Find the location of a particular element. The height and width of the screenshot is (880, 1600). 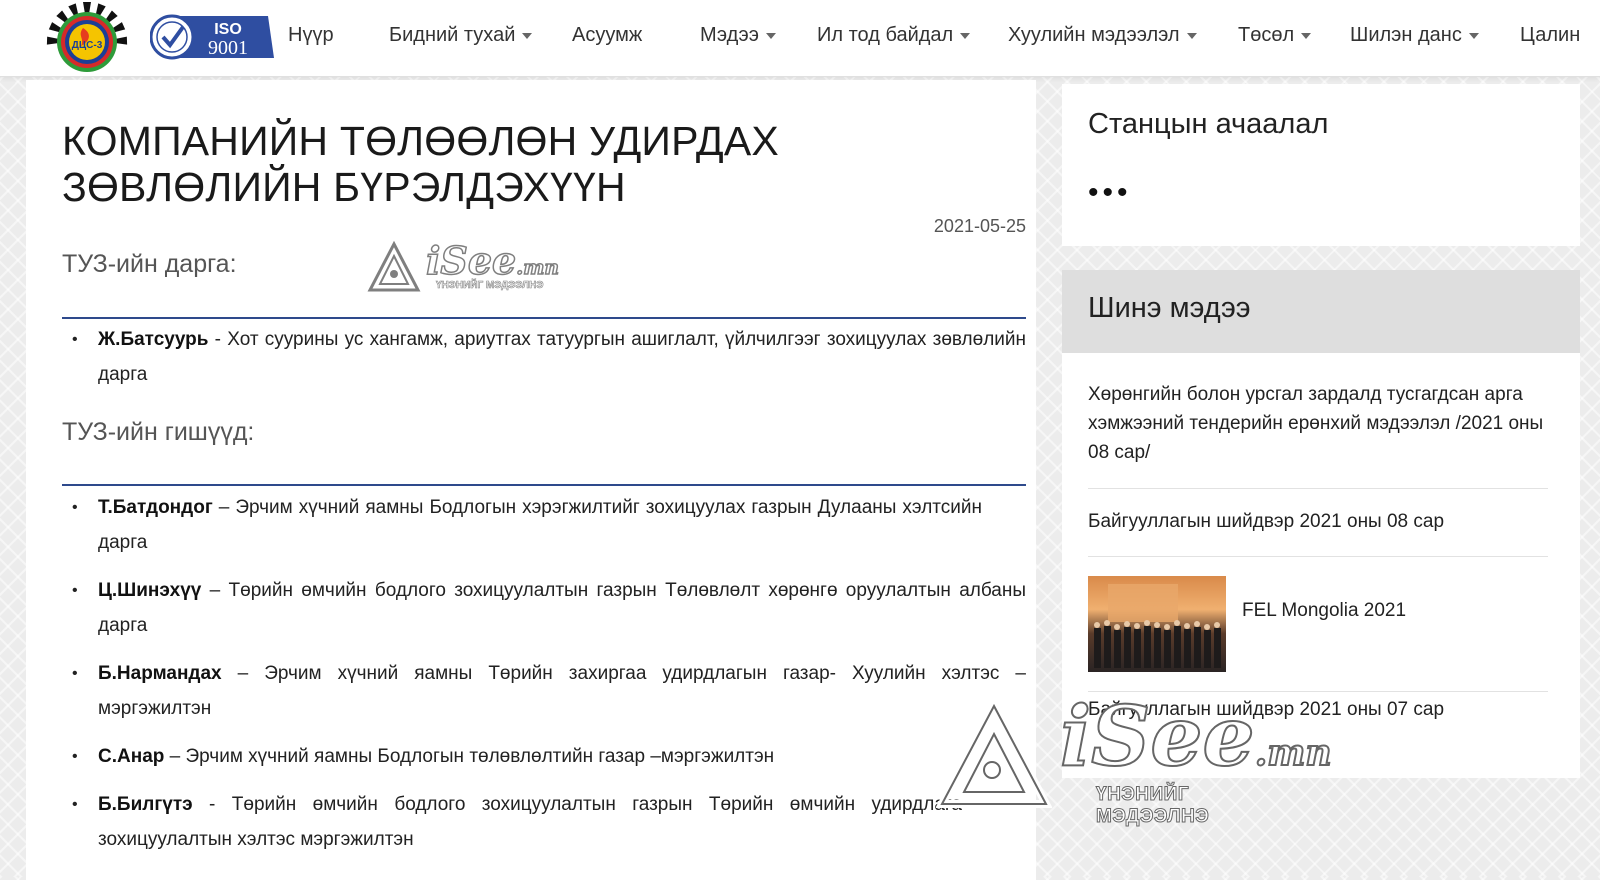

nav-salary: Цалин is located at coordinates (1550, 35).